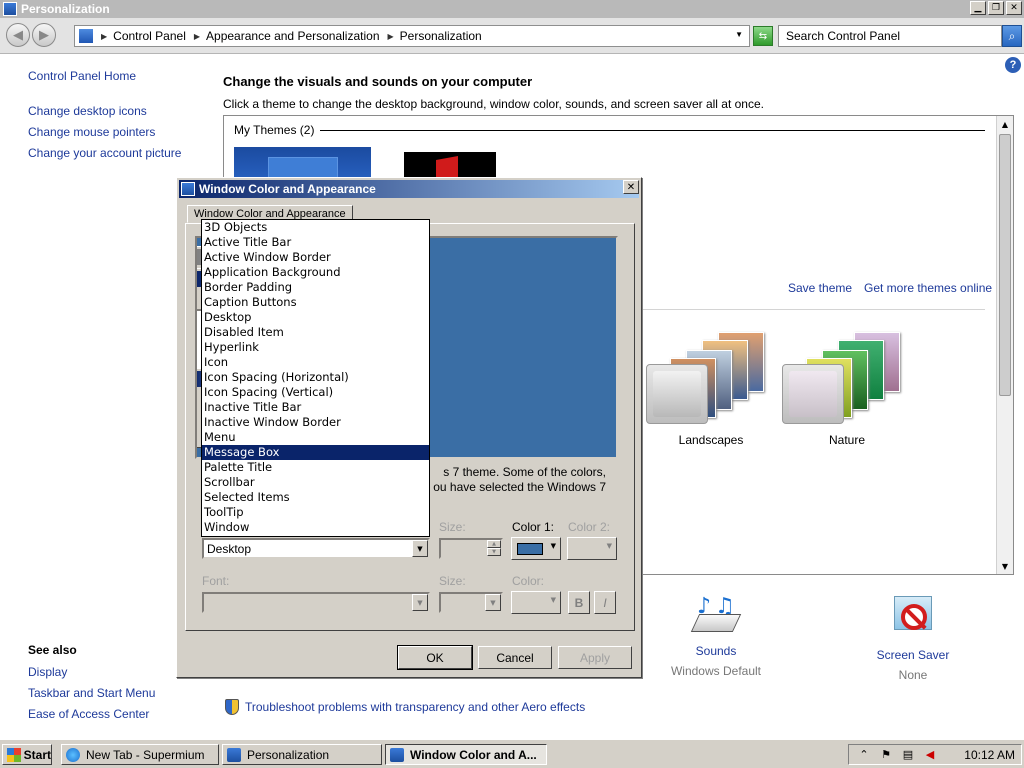  What do you see at coordinates (315, 287) in the screenshot?
I see `dropdown-option: Border Padding` at bounding box center [315, 287].